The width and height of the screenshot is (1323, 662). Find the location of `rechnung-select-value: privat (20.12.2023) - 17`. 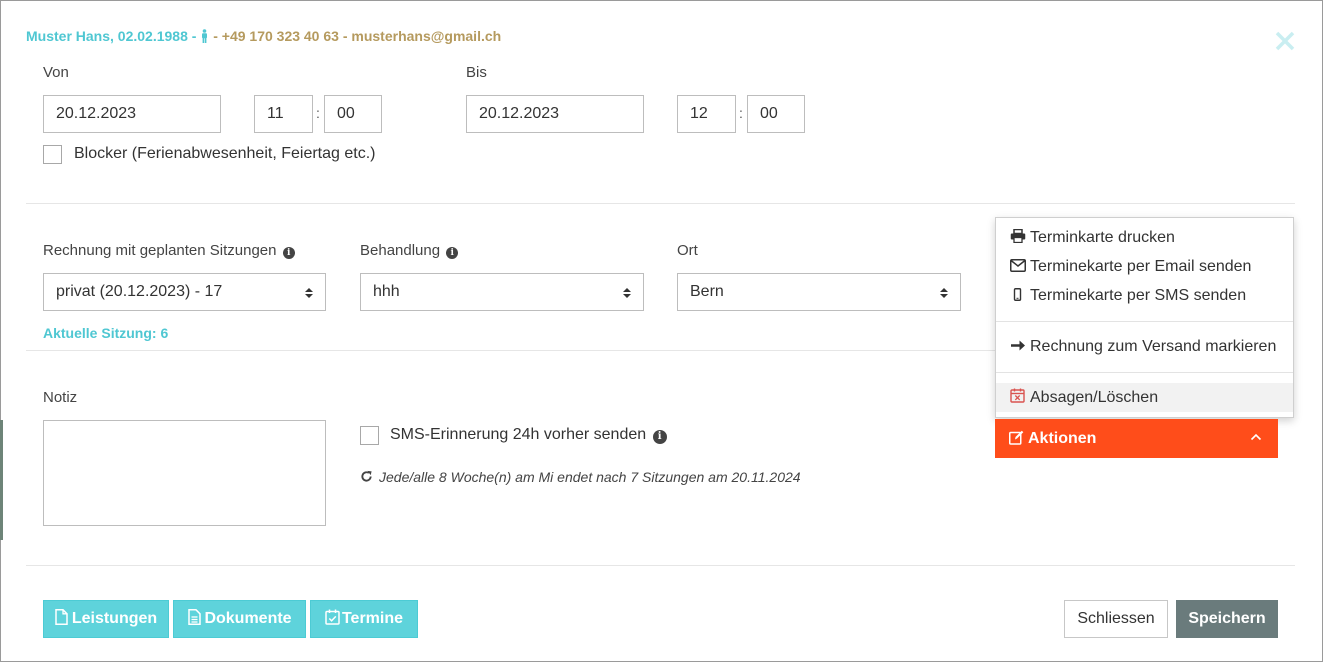

rechnung-select-value: privat (20.12.2023) - 17 is located at coordinates (139, 291).